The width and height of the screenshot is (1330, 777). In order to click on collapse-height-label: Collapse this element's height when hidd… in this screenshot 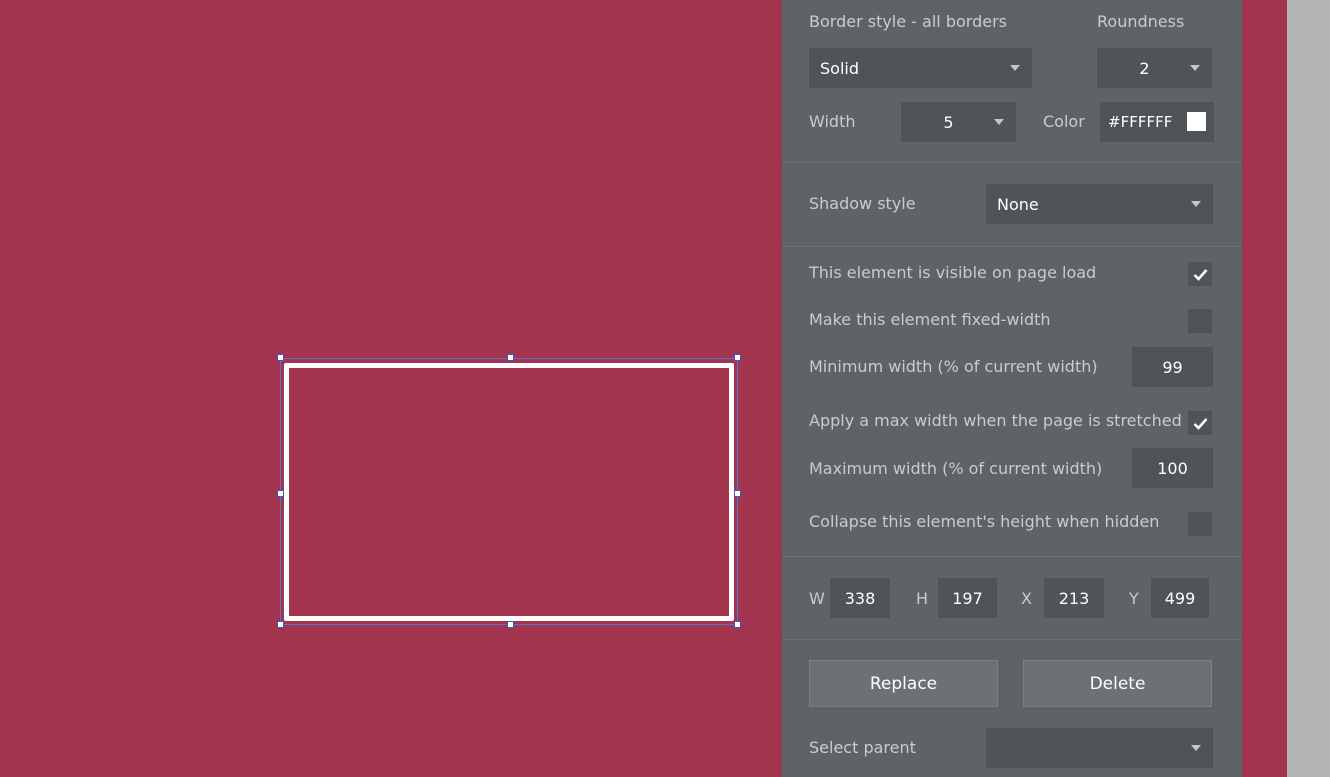, I will do `click(984, 521)`.